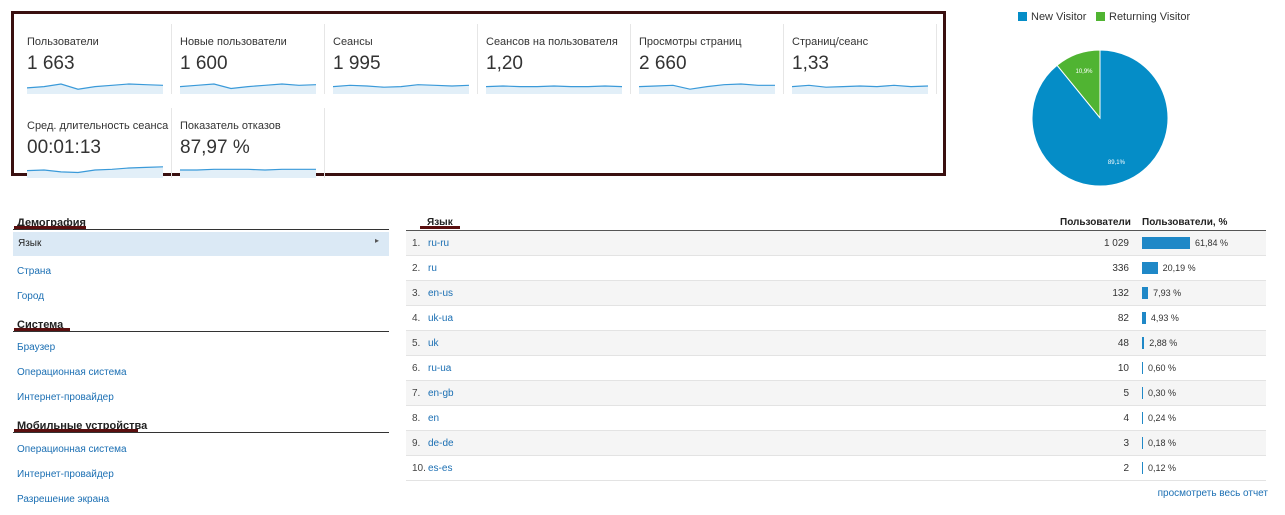  What do you see at coordinates (1126, 468) in the screenshot?
I see `users-count: 2` at bounding box center [1126, 468].